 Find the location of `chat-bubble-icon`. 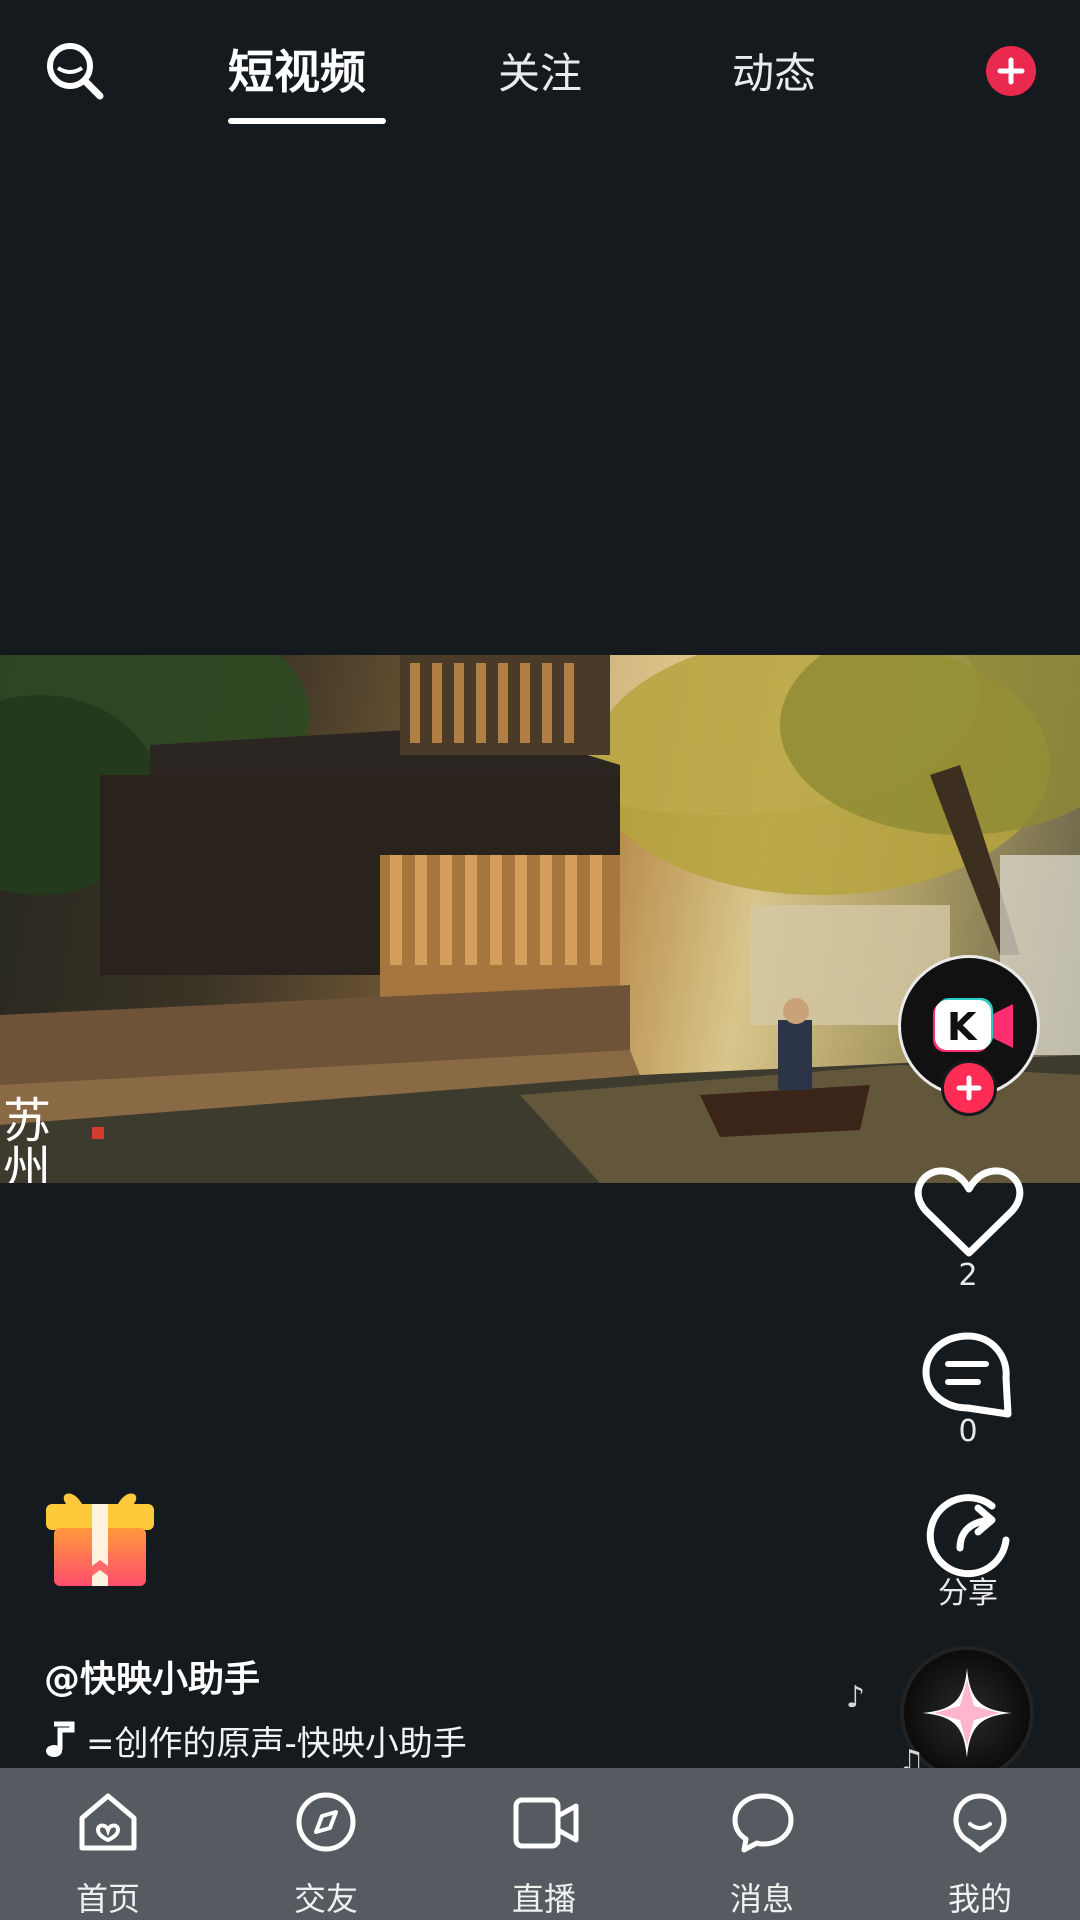

chat-bubble-icon is located at coordinates (763, 1823).